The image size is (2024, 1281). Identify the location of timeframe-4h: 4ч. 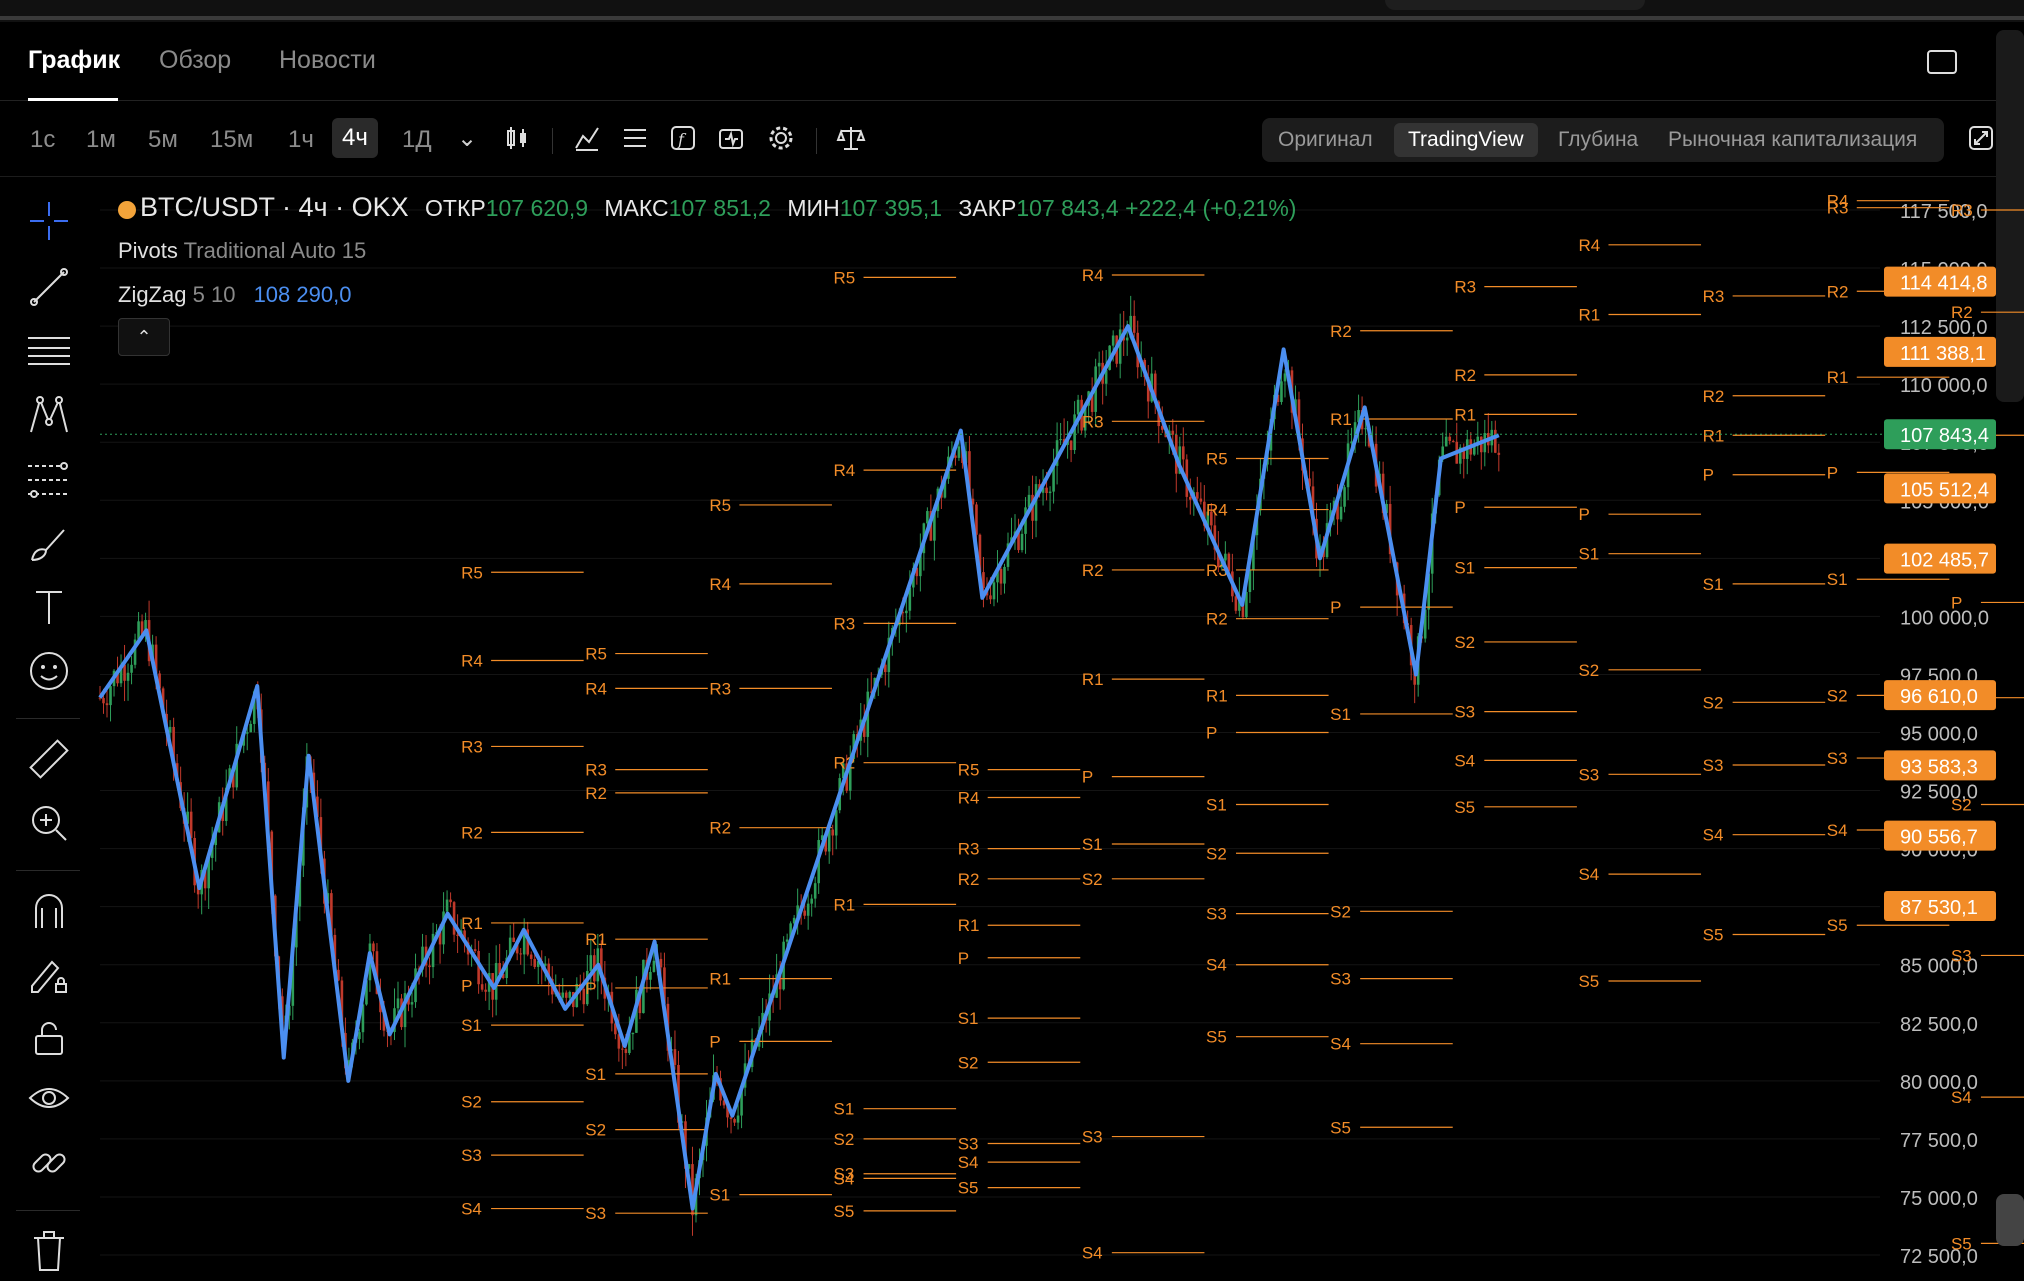
(355, 138).